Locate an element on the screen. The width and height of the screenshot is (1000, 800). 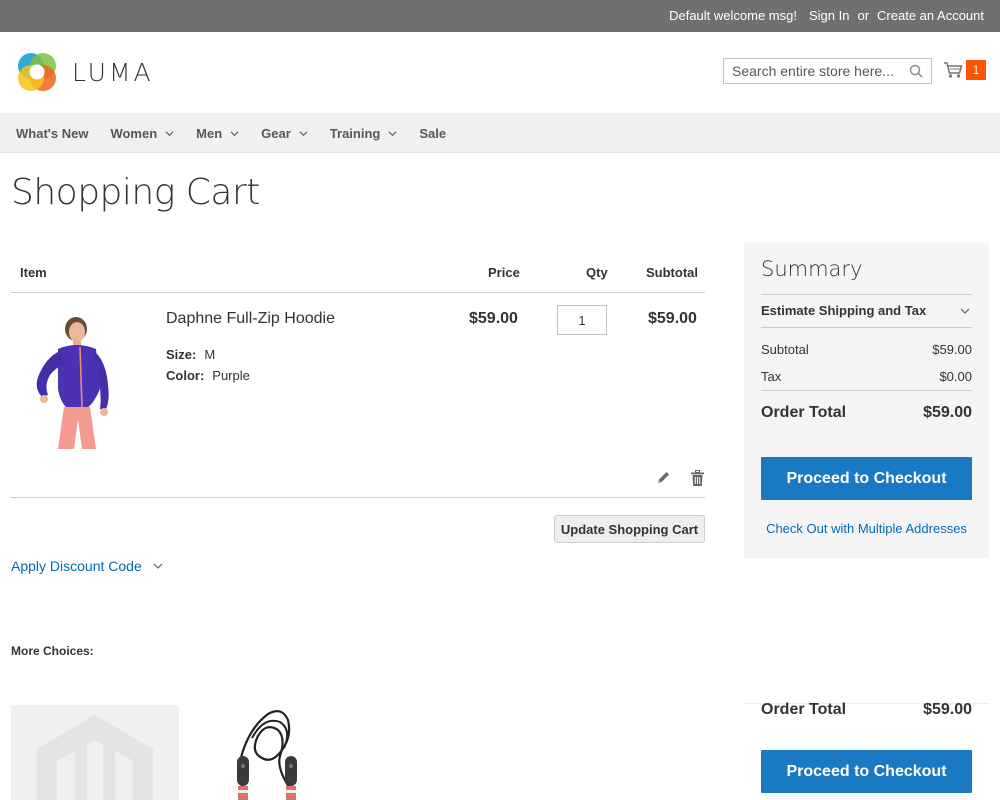
nav-item-label: Sale is located at coordinates (433, 133).